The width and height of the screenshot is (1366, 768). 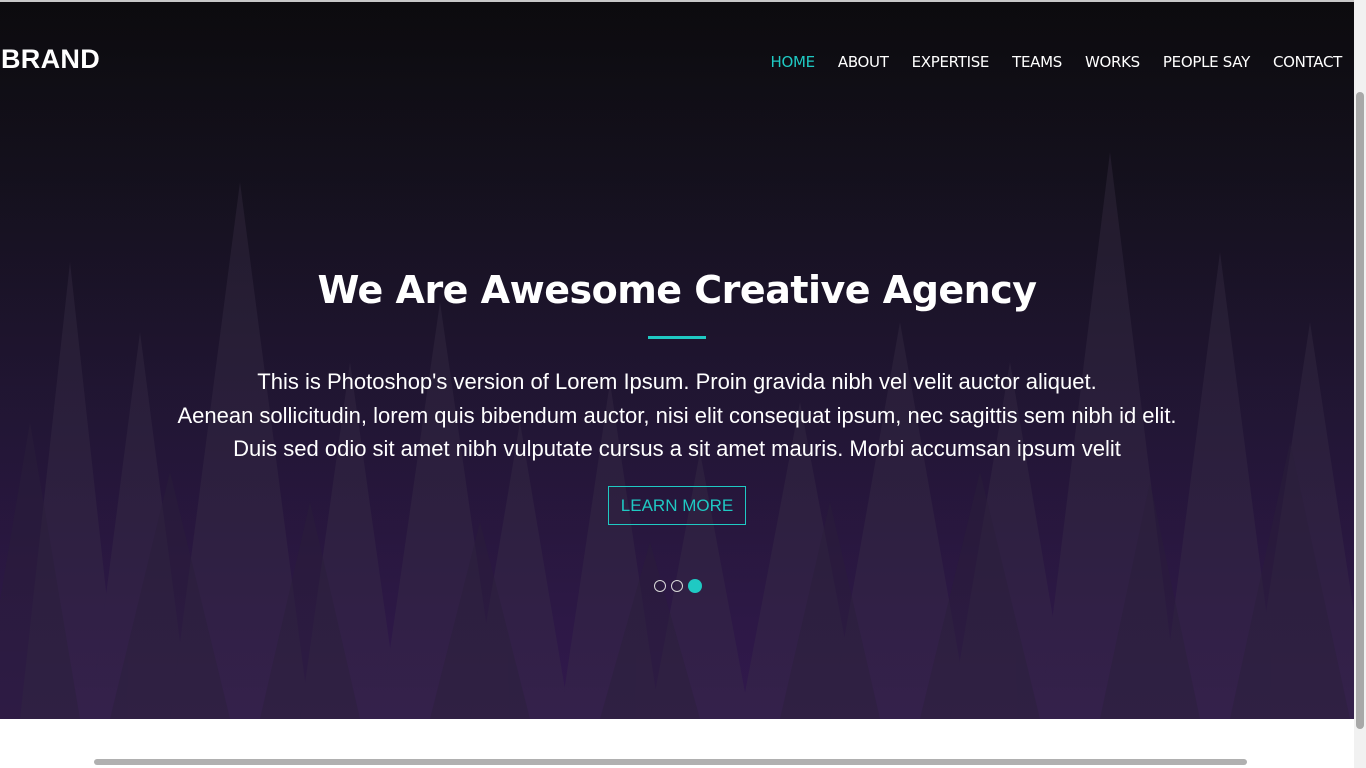 What do you see at coordinates (863, 62) in the screenshot?
I see `nav-item-about: ABOUT` at bounding box center [863, 62].